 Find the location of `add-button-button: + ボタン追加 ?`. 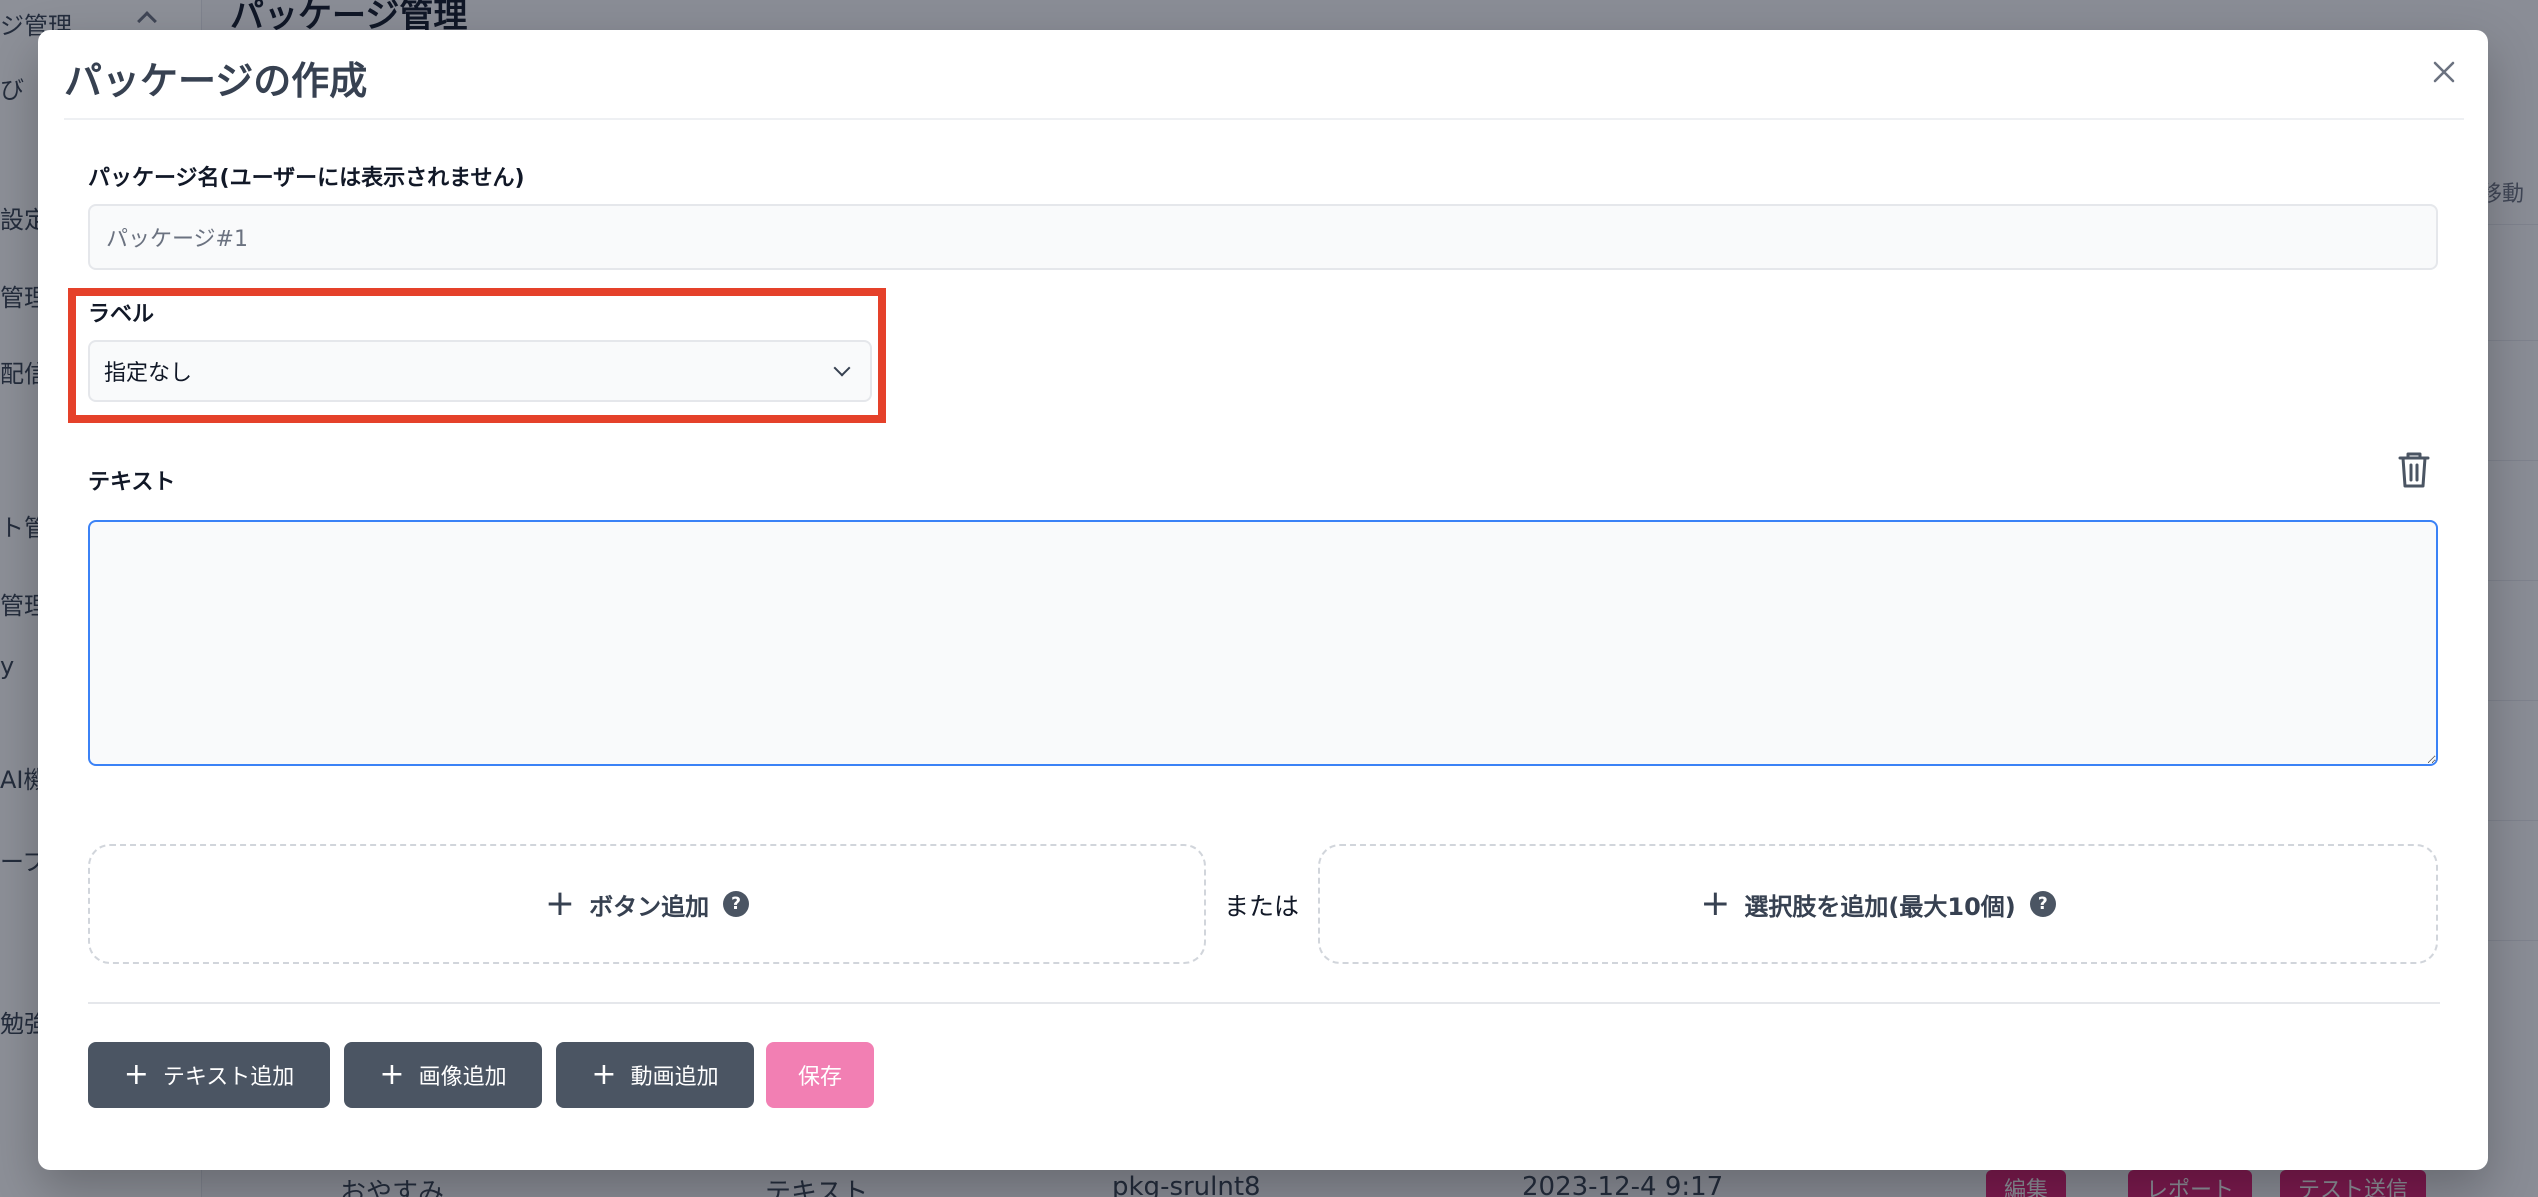

add-button-button: + ボタン追加 ? is located at coordinates (647, 904).